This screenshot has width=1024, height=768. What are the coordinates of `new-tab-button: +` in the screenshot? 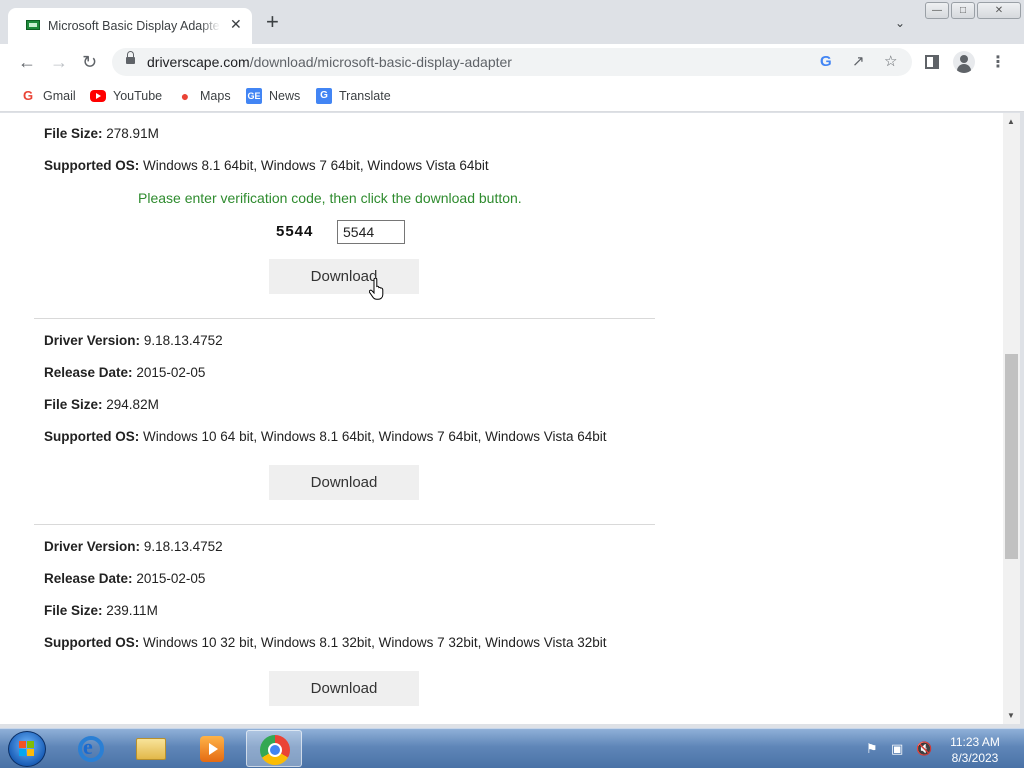 It's located at (272, 22).